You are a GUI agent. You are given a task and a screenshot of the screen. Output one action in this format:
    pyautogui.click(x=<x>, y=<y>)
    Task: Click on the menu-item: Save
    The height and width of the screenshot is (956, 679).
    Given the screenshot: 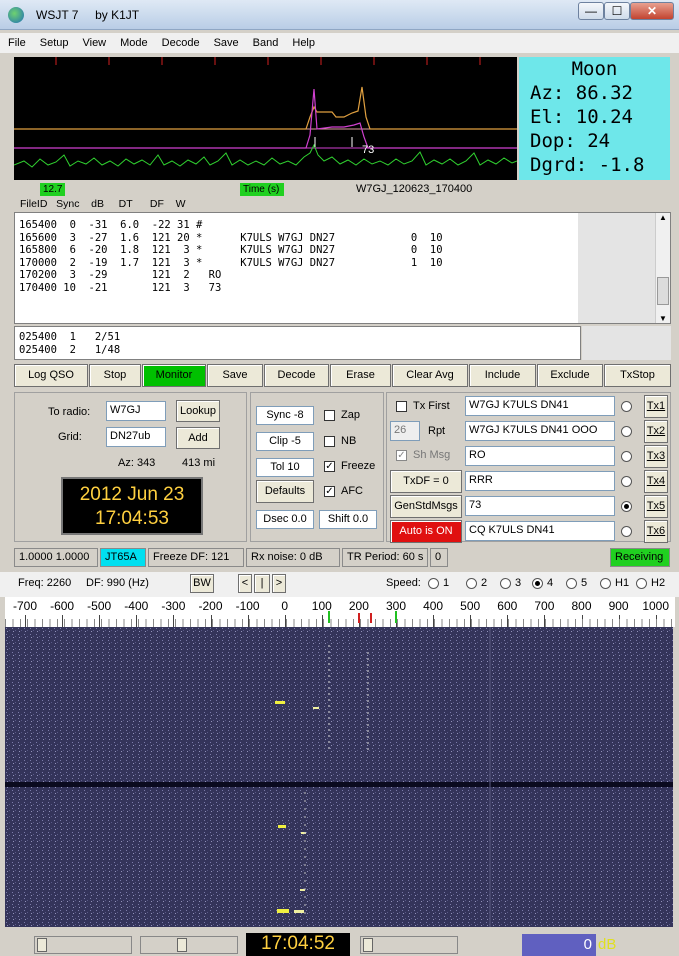 What is the action you would take?
    pyautogui.click(x=225, y=41)
    